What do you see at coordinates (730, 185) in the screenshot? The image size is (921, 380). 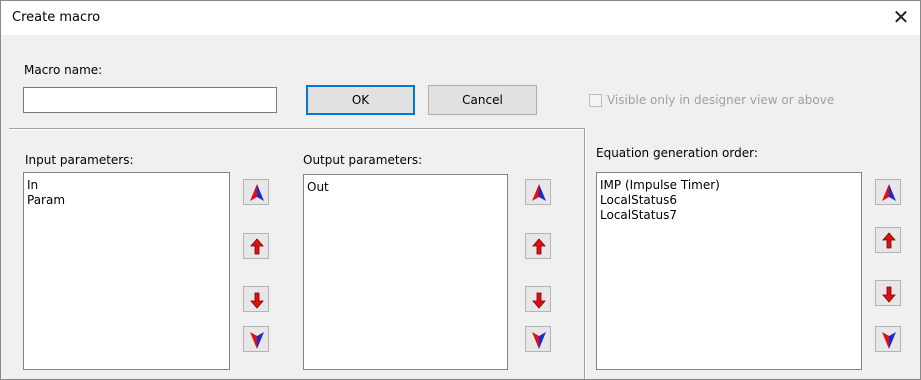 I see `list-item: IMP (Impulse Timer)` at bounding box center [730, 185].